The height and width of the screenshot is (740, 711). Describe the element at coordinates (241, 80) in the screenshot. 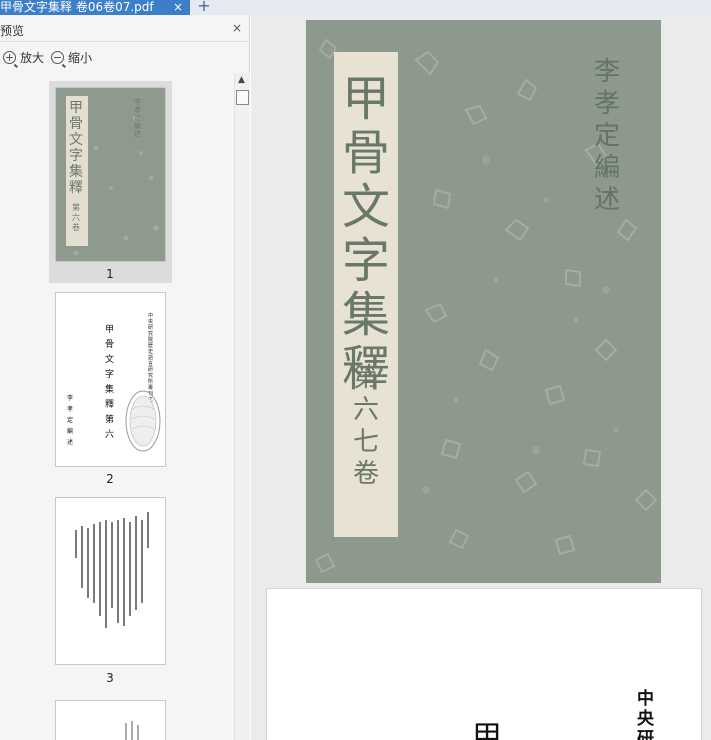

I see `scroll-up-icon: ▲` at that location.